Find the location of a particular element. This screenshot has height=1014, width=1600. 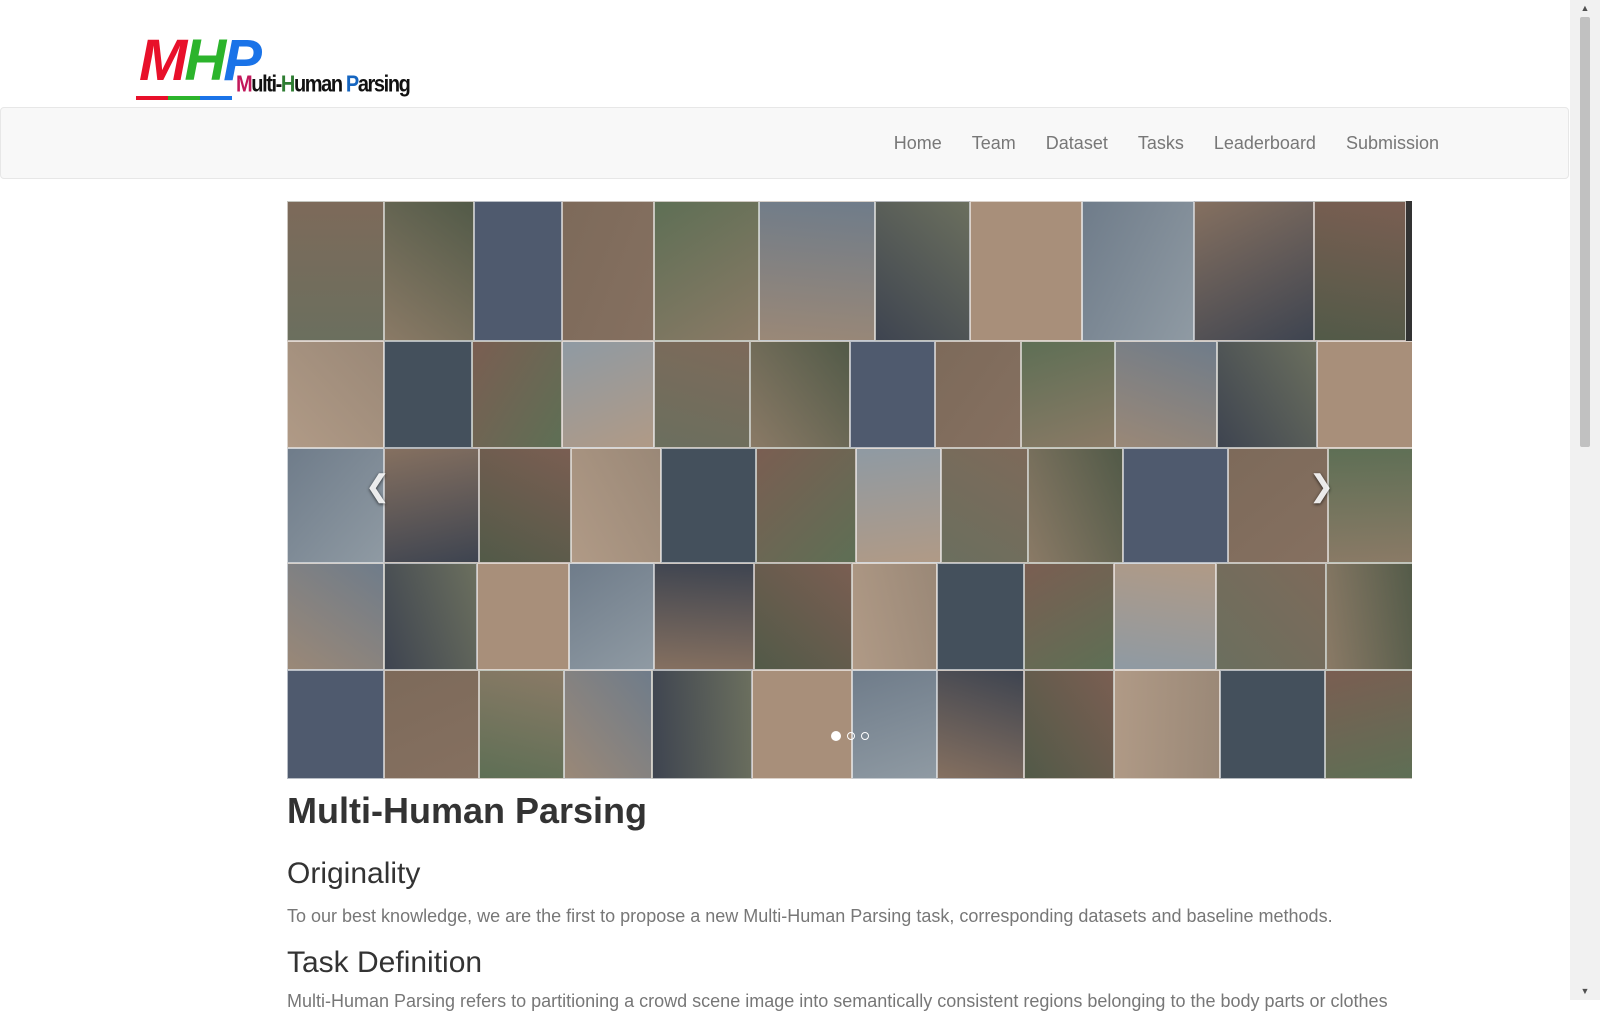

logo-color-bars is located at coordinates (184, 99).